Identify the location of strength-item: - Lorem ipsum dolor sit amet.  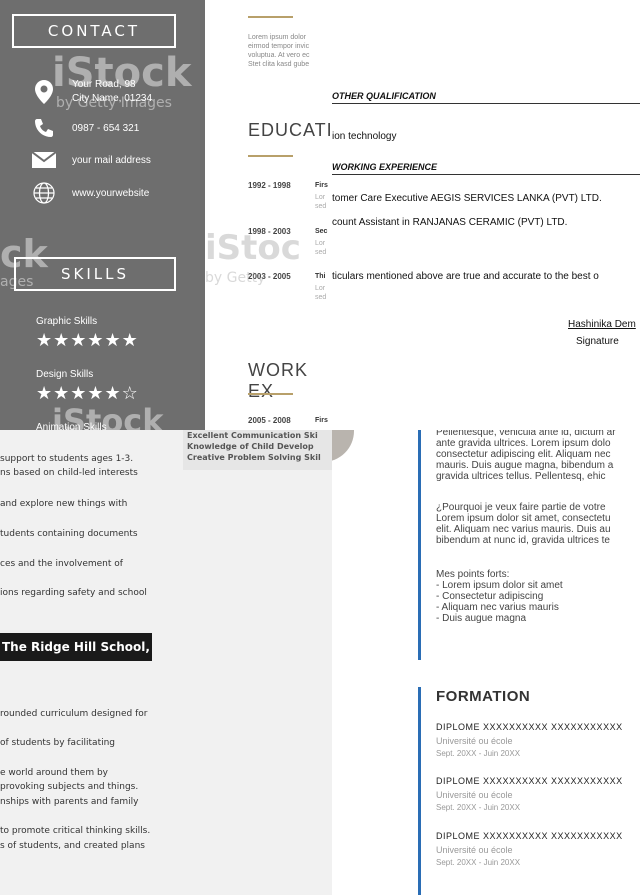
(499, 585).